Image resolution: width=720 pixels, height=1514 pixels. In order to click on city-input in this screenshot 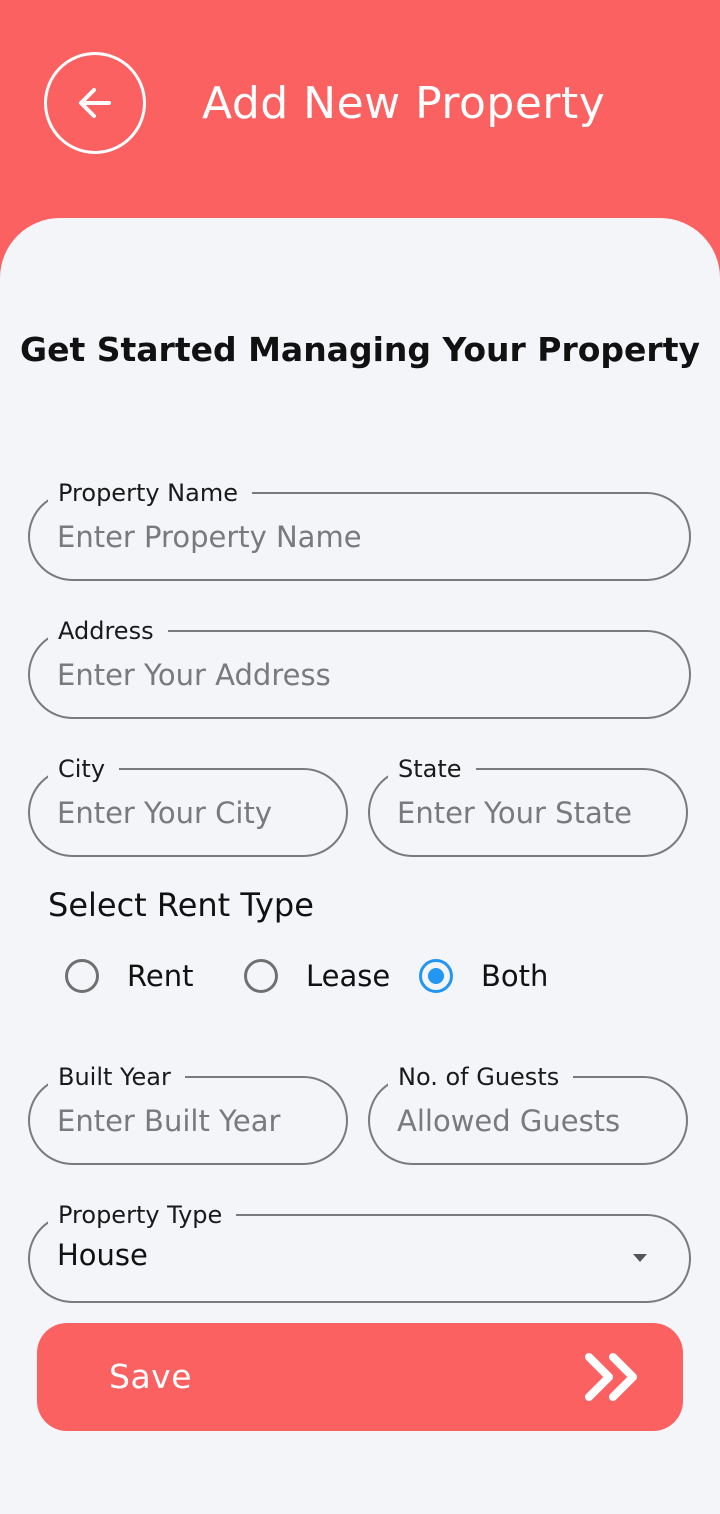, I will do `click(189, 813)`.